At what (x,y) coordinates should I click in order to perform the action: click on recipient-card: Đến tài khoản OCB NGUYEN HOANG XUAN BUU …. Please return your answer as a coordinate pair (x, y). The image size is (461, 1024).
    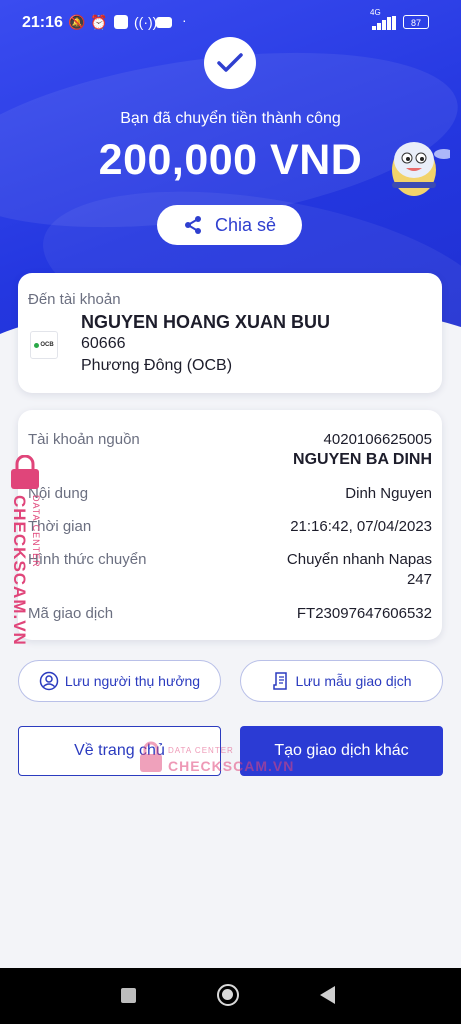
    Looking at the image, I should click on (230, 333).